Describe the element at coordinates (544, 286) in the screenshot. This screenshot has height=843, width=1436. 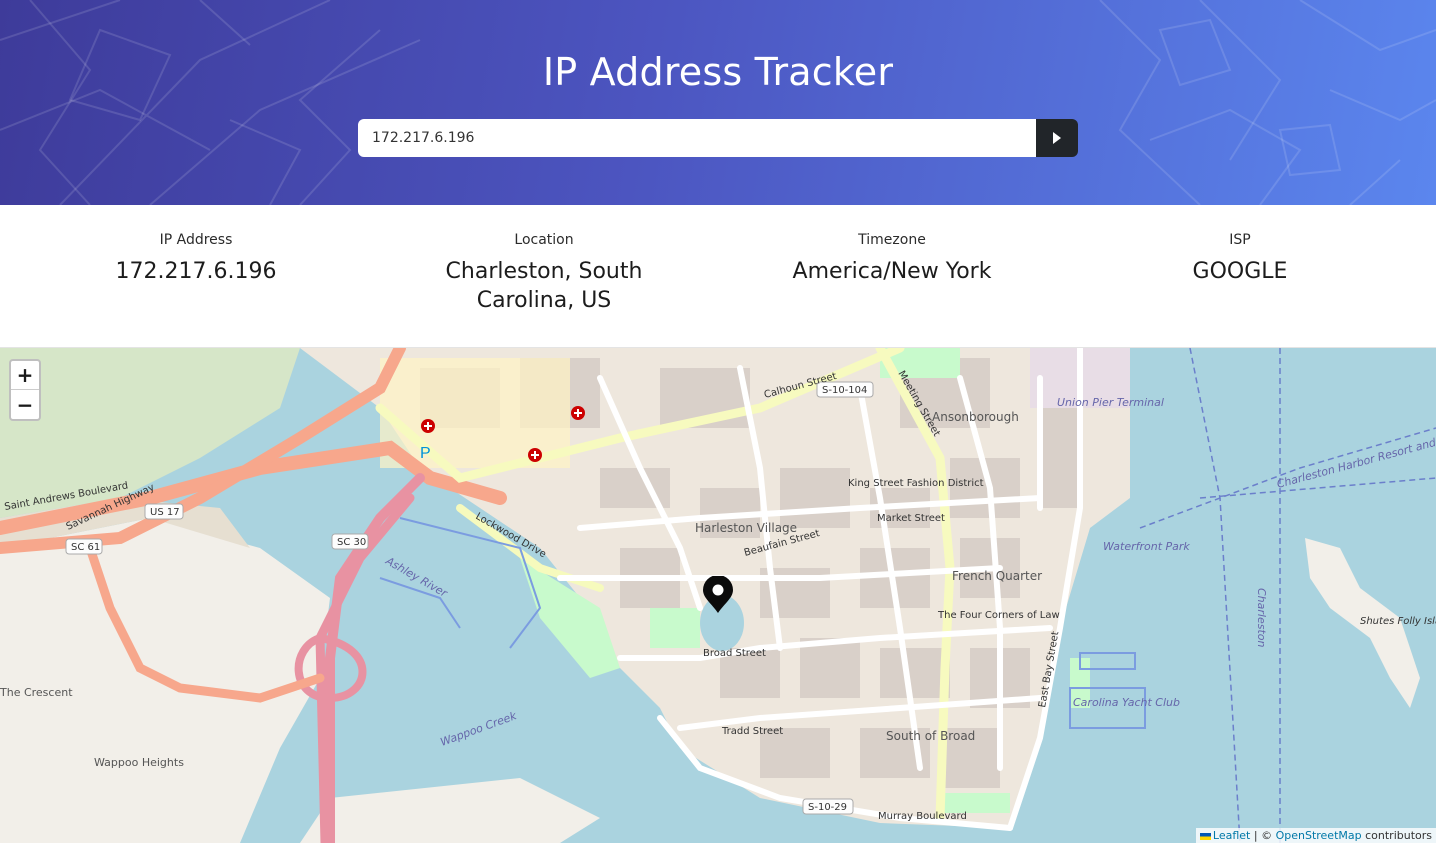
I see `location-value: Charleston, South Carolina, US` at that location.